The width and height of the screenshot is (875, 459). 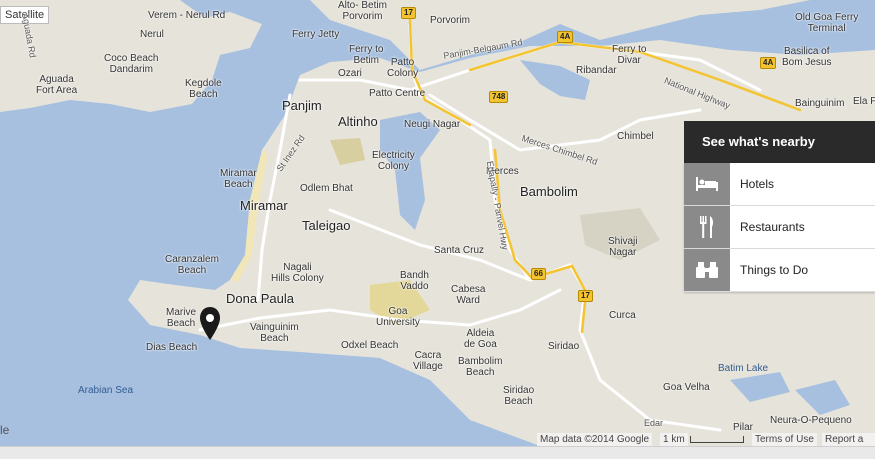 I want to click on report-link: Report a m, so click(x=848, y=445).